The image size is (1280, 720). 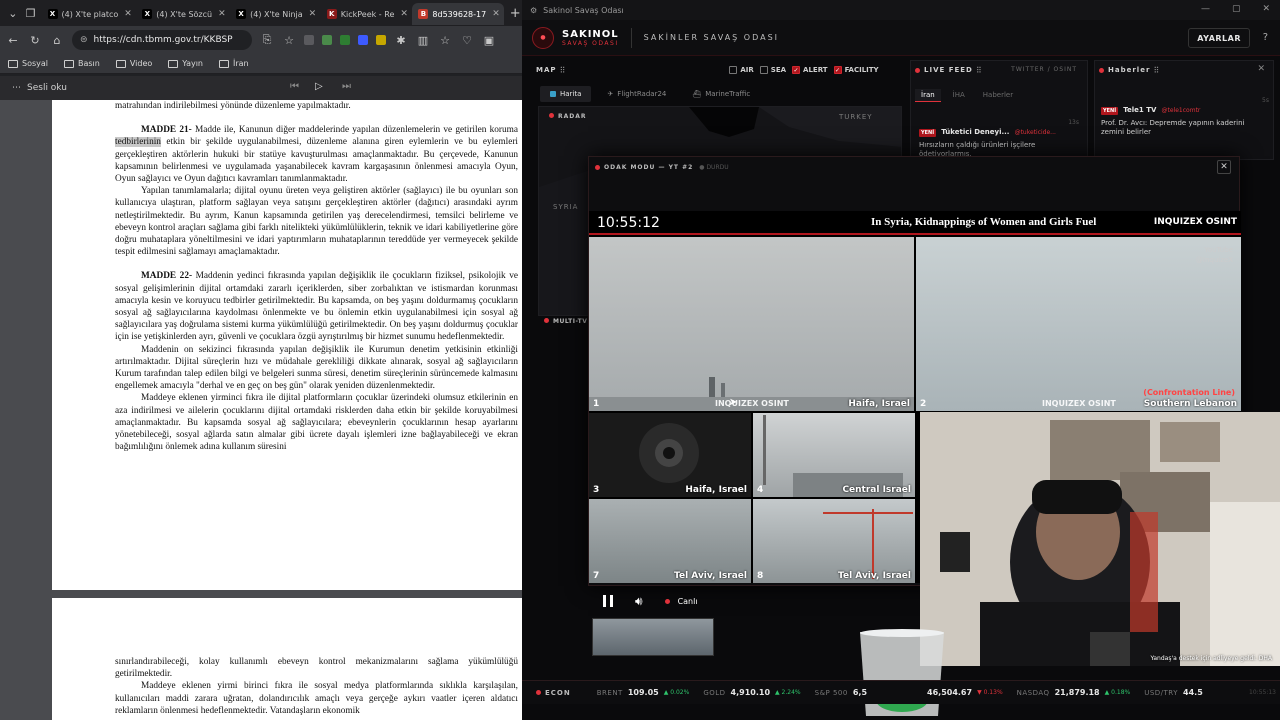 I want to click on camera-location: Southern Lebanon, so click(x=1190, y=404).